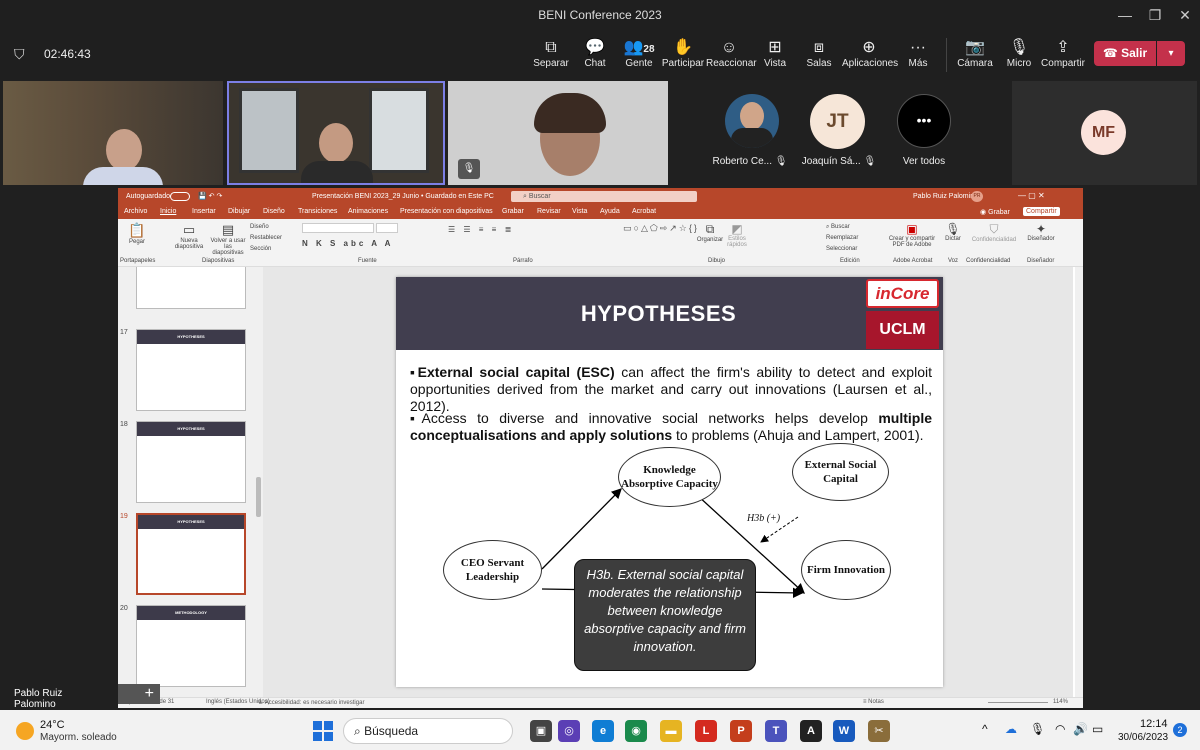 The width and height of the screenshot is (1200, 750). Describe the element at coordinates (1080, 729) in the screenshot. I see `speaker-icon: 🔊` at that location.